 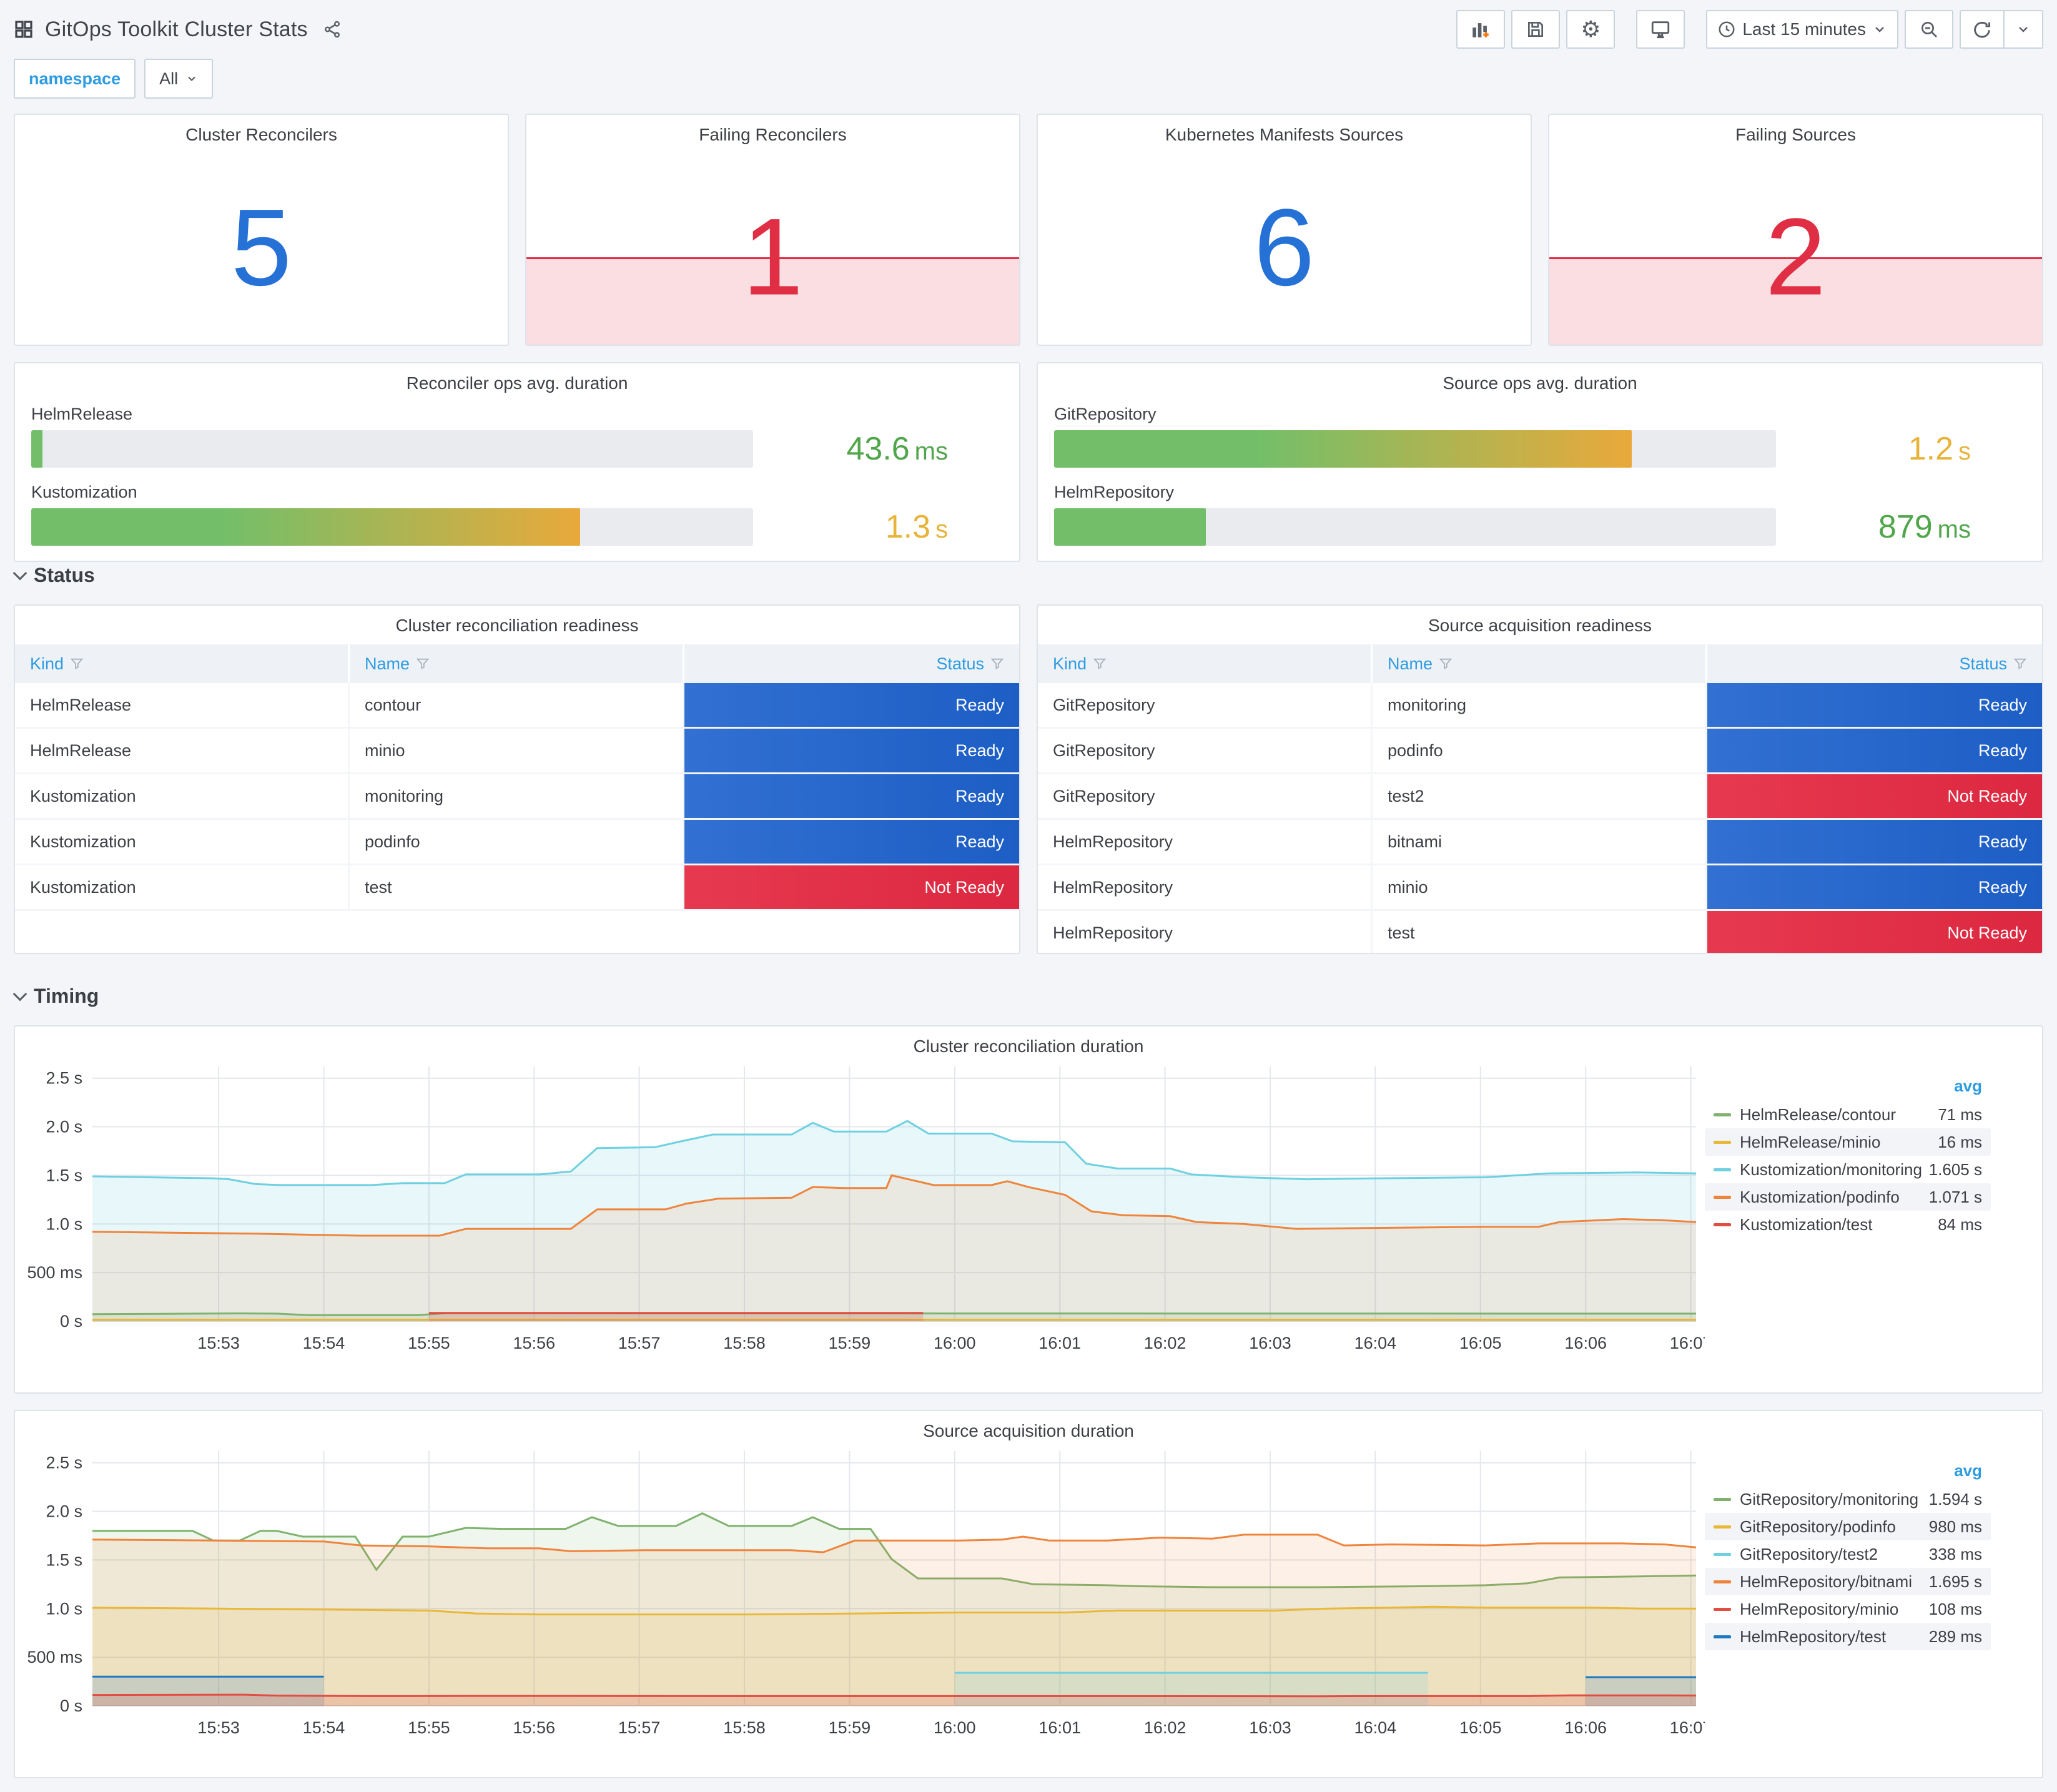 I want to click on panel-title: Cluster reconciliation duration, so click(x=1028, y=1041).